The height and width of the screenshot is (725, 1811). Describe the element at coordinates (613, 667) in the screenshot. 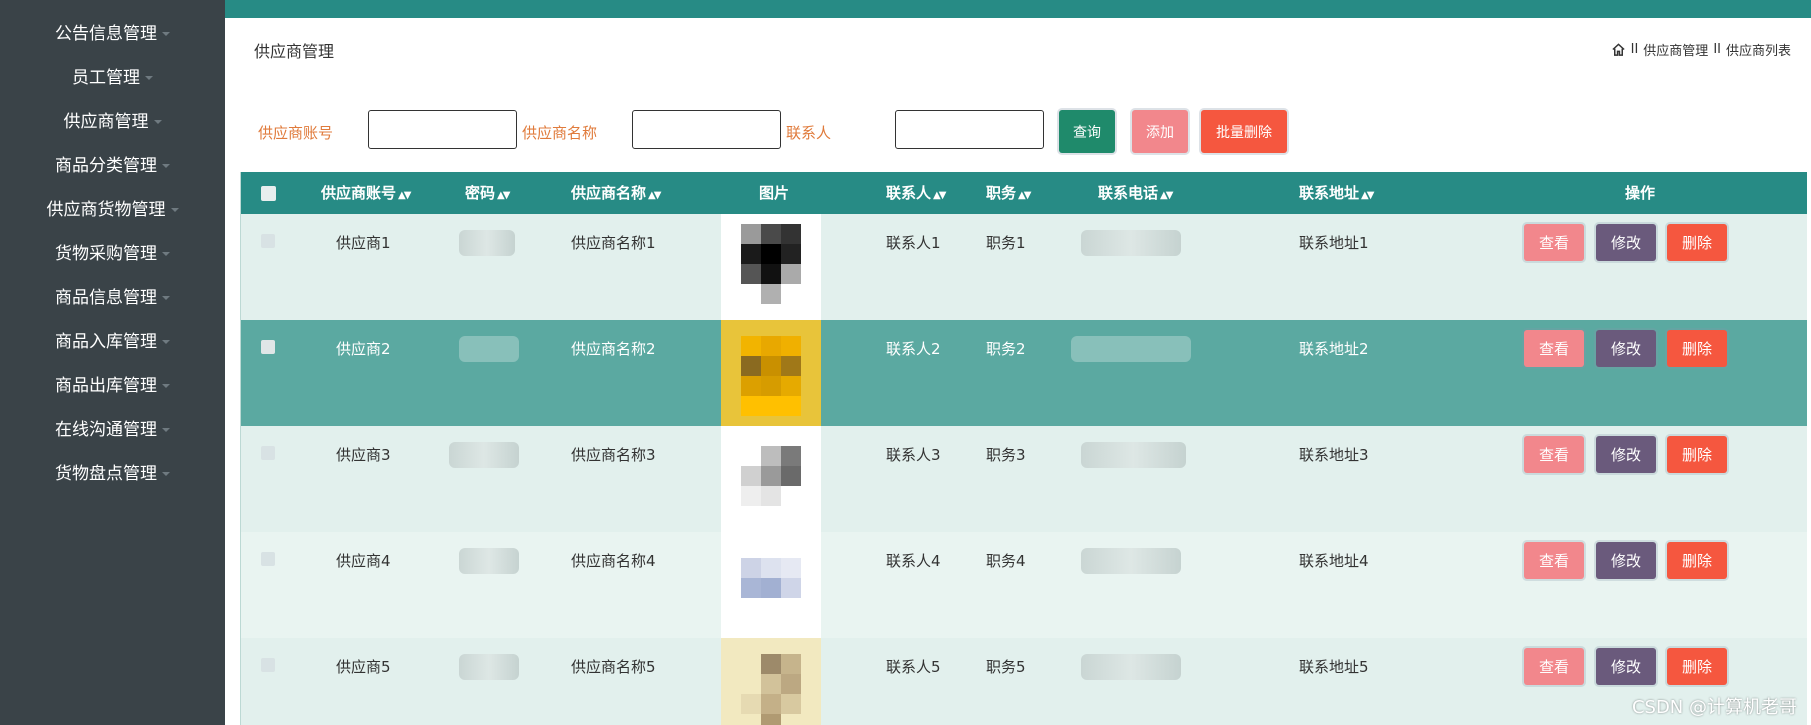

I see `cell-name: 供应商名称5` at that location.